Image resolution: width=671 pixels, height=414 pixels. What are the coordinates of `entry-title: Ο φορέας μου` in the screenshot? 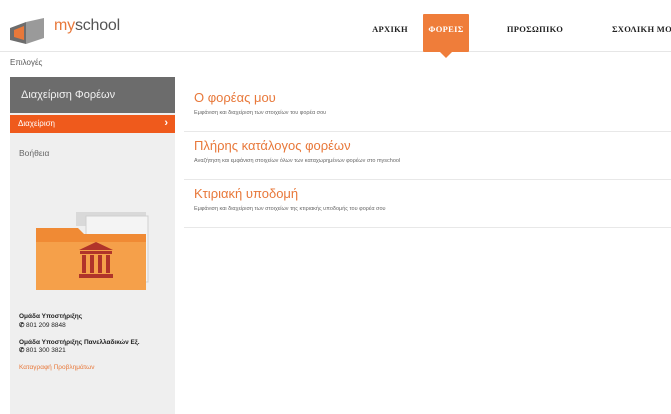 It's located at (235, 97).